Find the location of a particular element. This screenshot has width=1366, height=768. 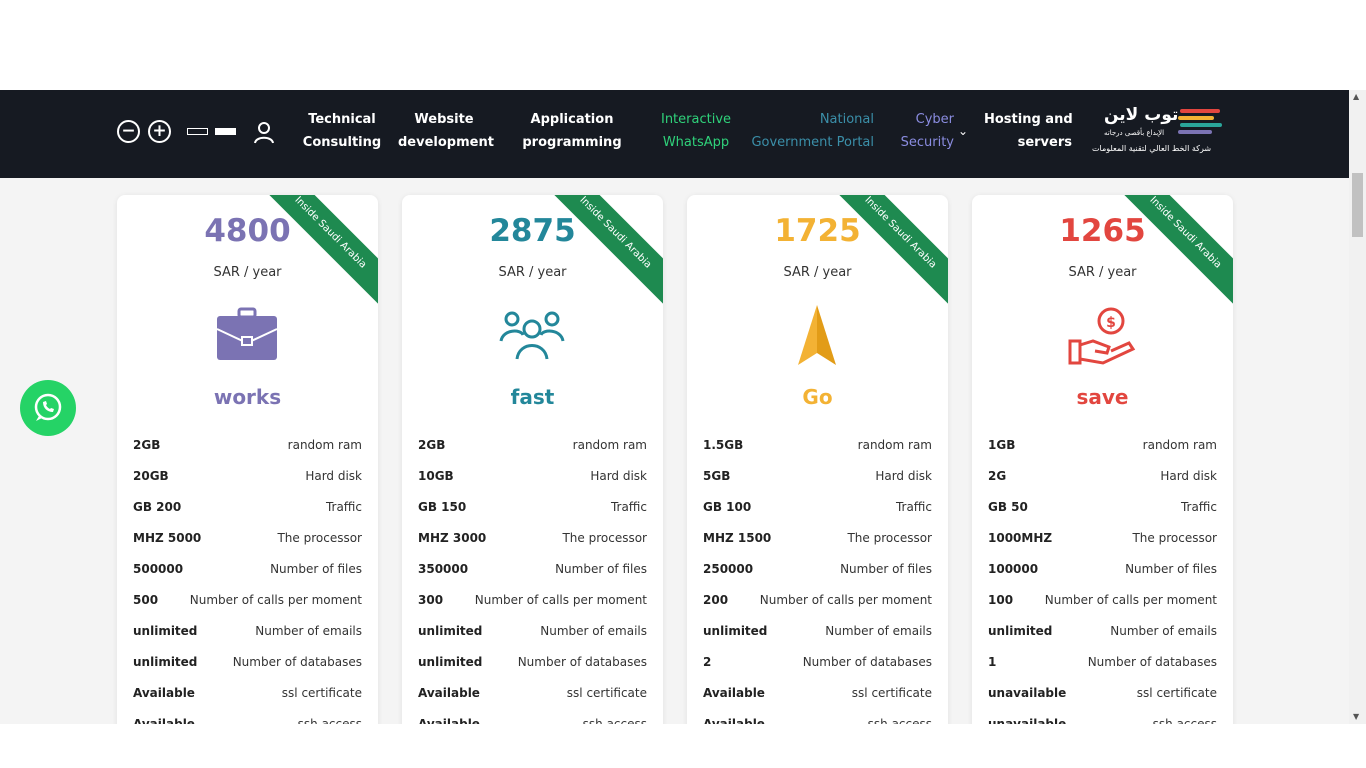

spec-row: 200 Number of calls per moment is located at coordinates (817, 606).